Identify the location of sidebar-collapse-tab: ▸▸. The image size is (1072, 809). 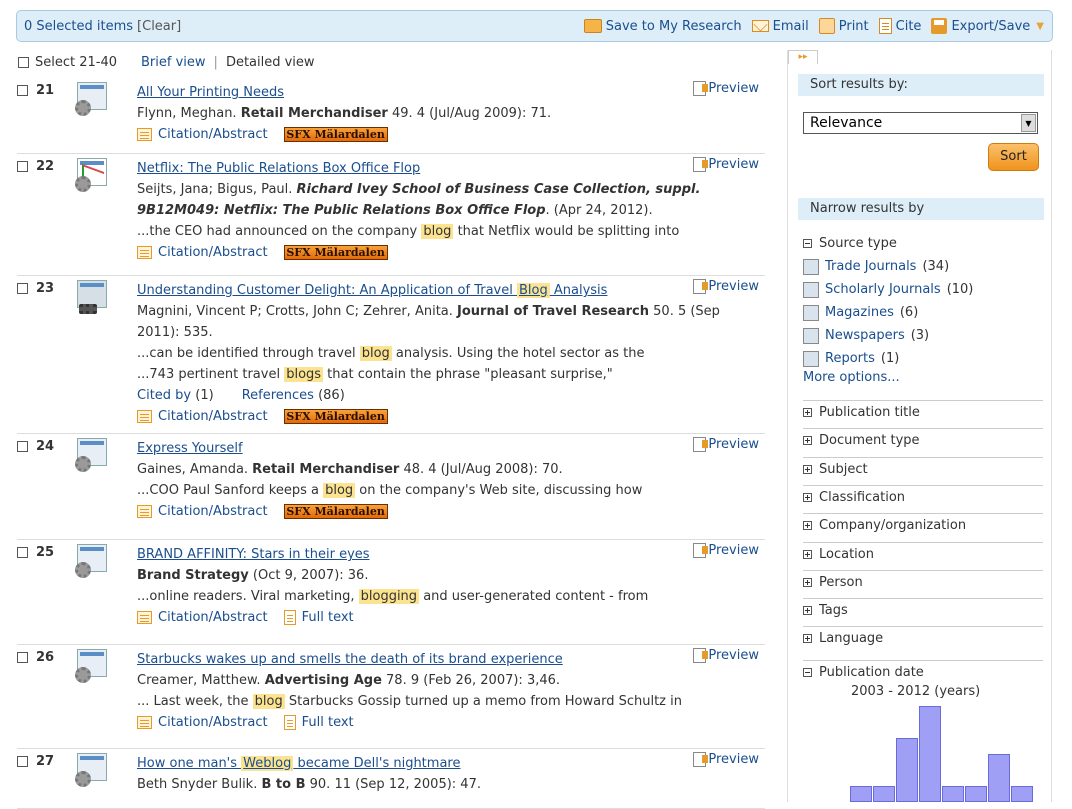
(803, 57).